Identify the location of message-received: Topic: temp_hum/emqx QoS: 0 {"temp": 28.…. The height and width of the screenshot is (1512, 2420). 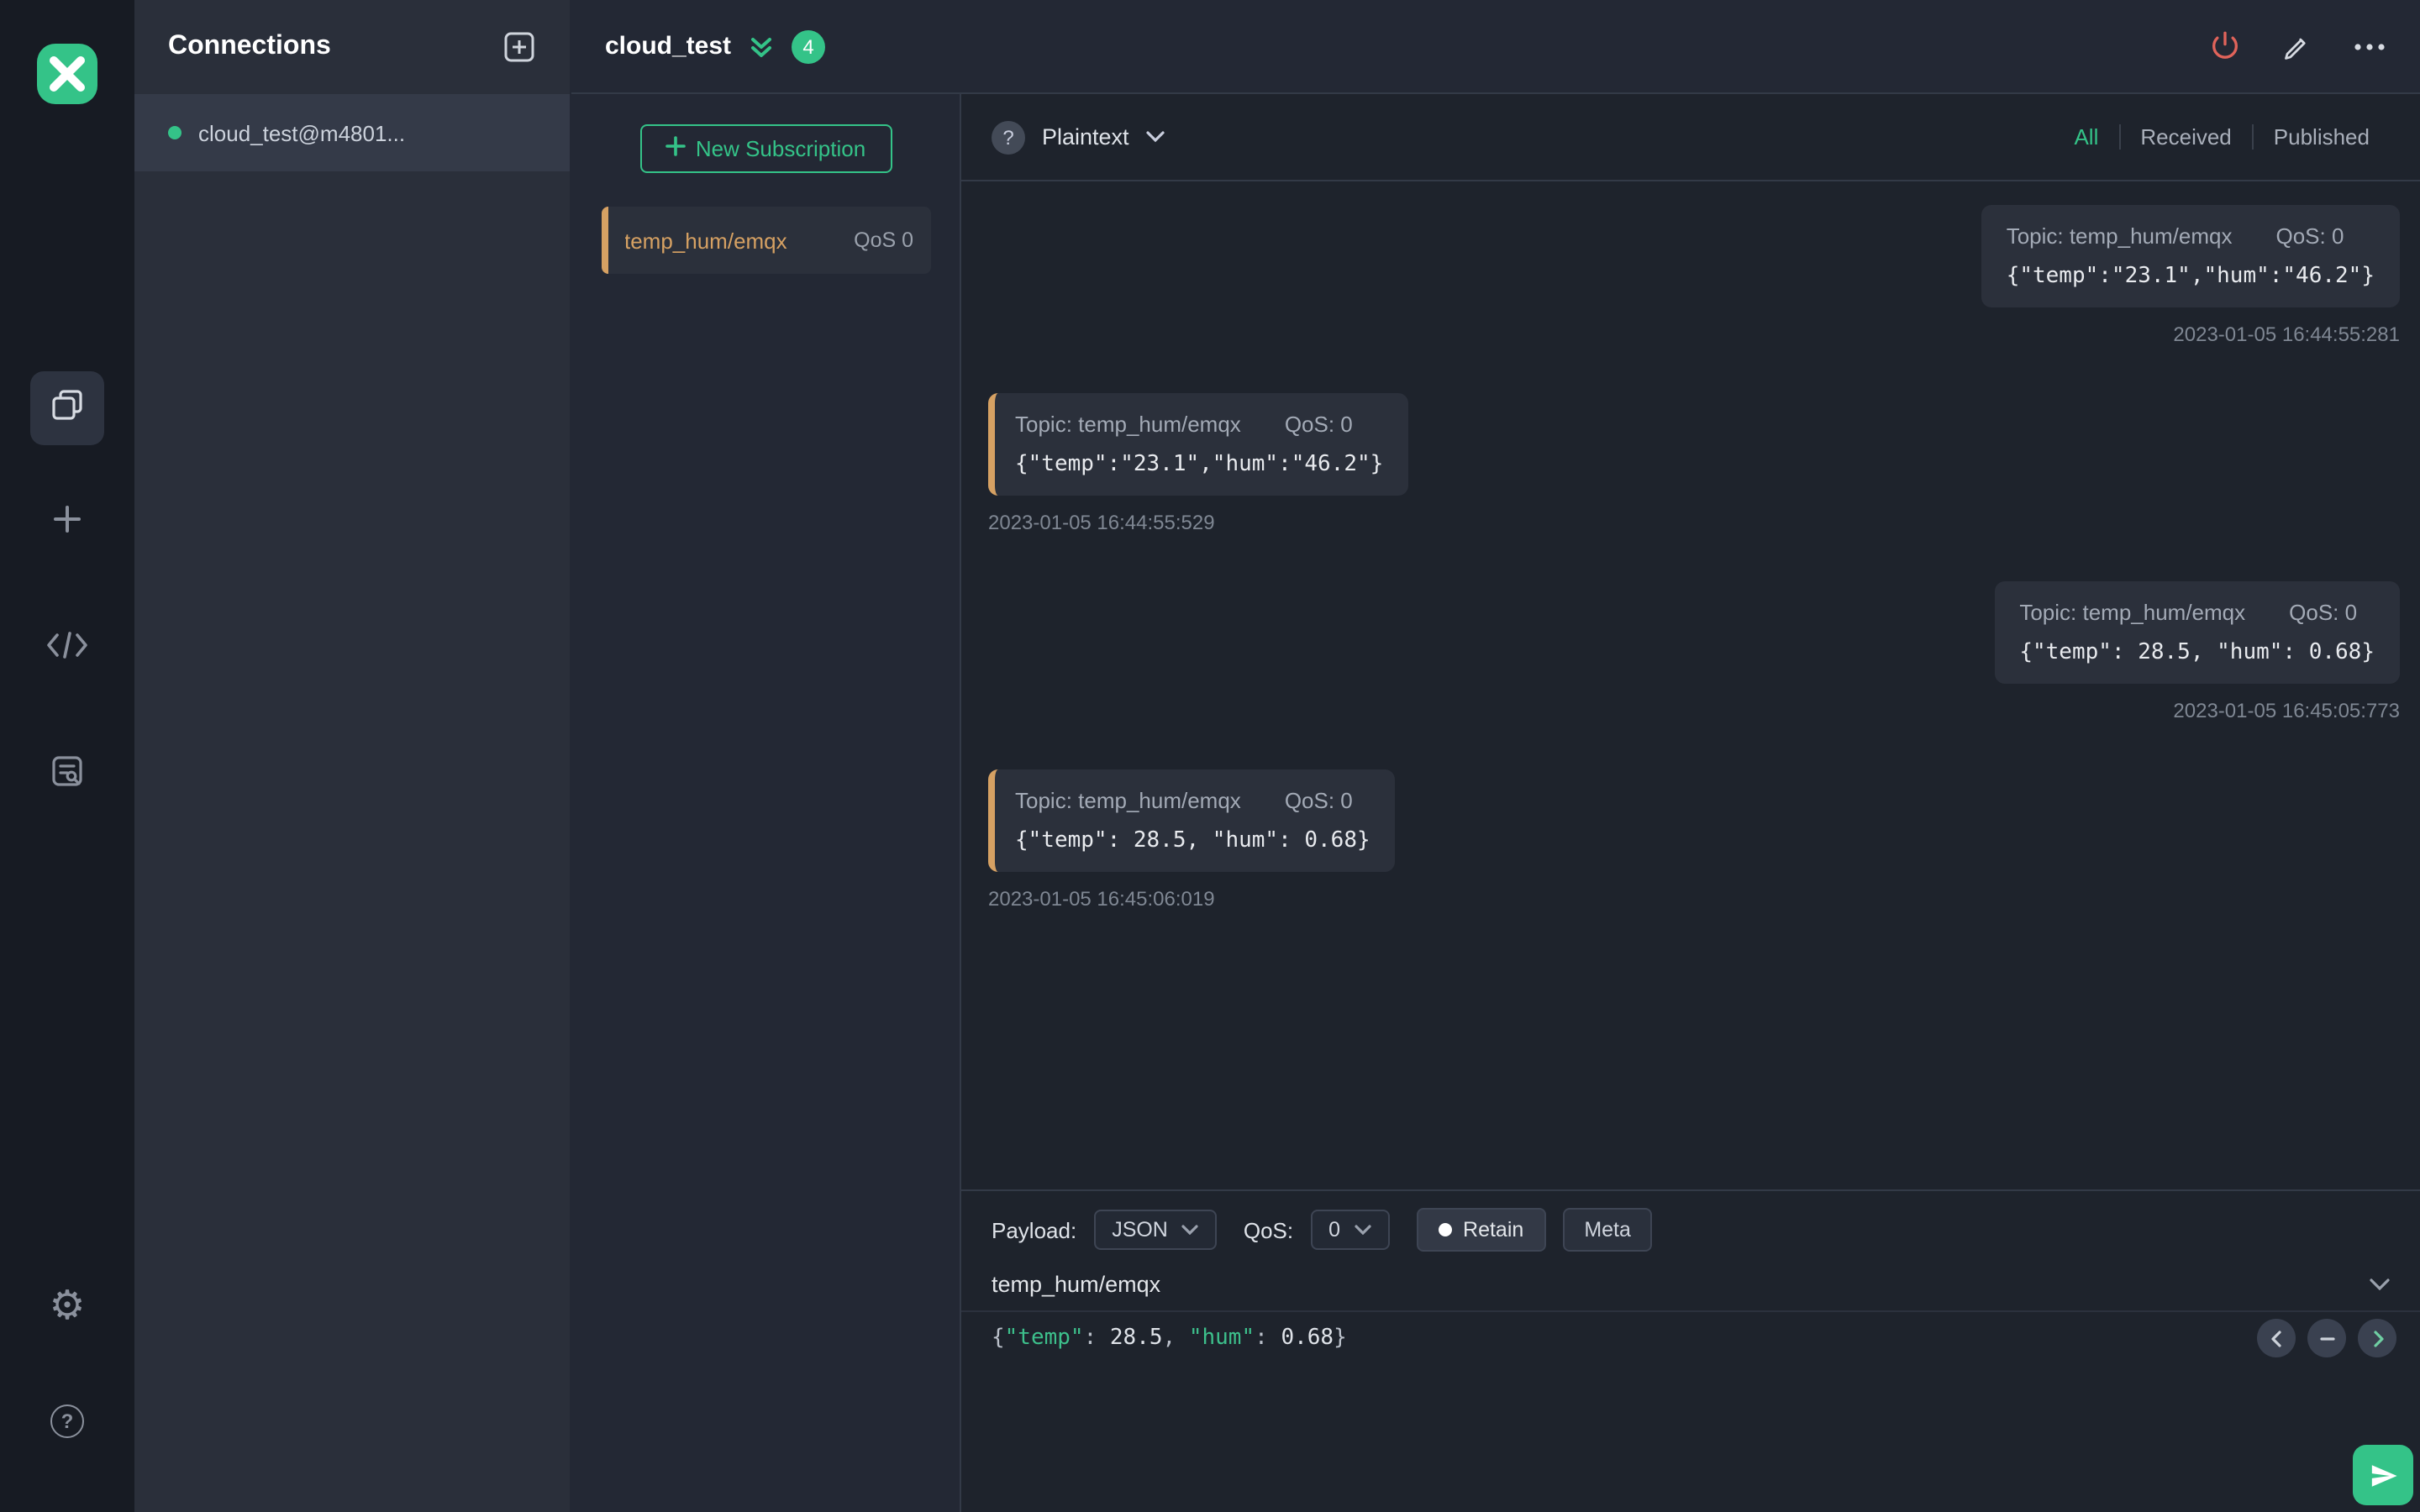
(1192, 840).